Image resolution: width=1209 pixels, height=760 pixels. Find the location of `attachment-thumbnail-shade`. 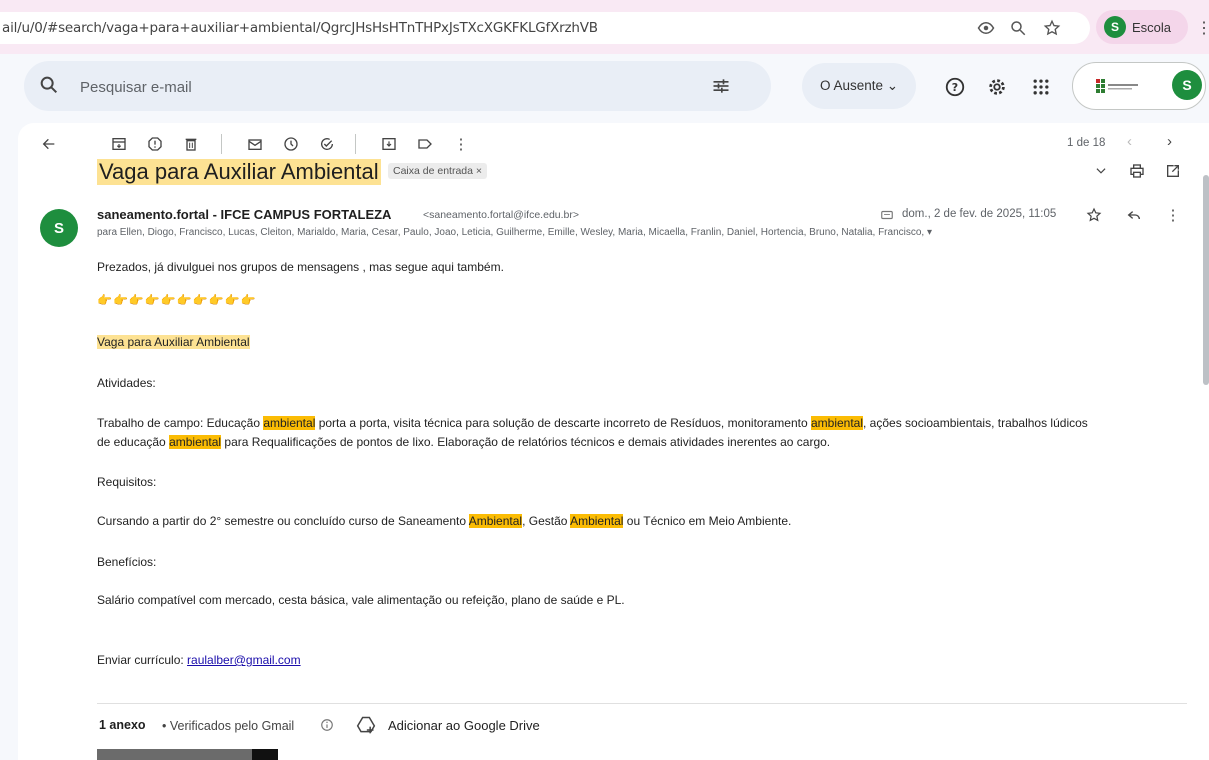

attachment-thumbnail-shade is located at coordinates (265, 754).